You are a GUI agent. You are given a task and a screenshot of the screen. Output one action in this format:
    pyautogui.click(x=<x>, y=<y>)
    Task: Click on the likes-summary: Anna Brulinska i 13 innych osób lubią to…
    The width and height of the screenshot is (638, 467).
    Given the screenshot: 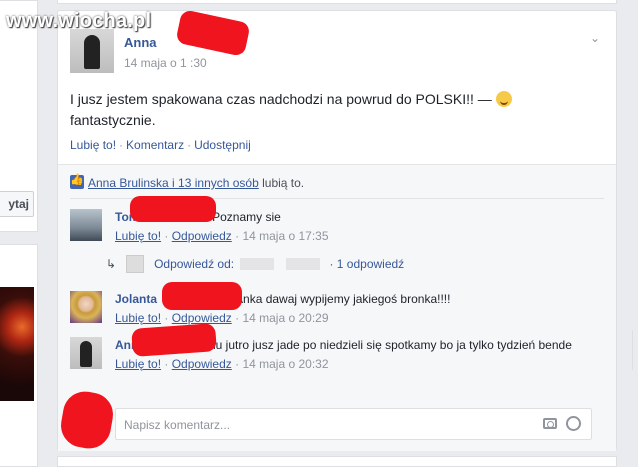 What is the action you would take?
    pyautogui.click(x=187, y=181)
    